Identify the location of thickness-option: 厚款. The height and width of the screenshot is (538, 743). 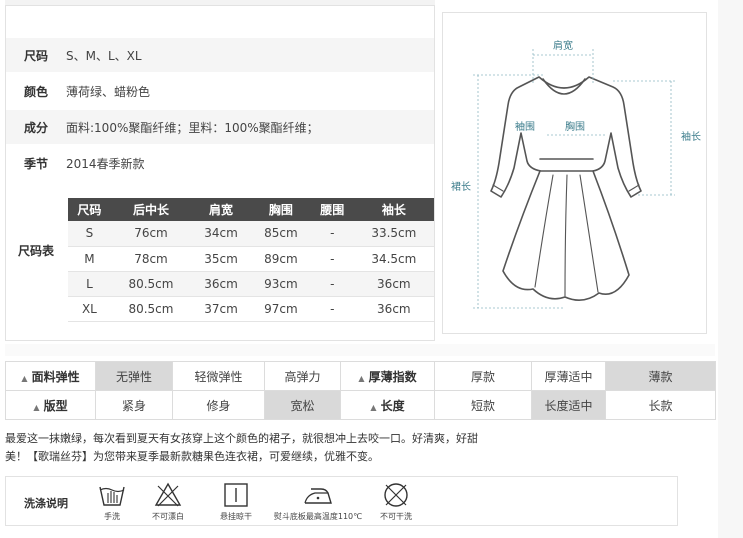
(483, 376).